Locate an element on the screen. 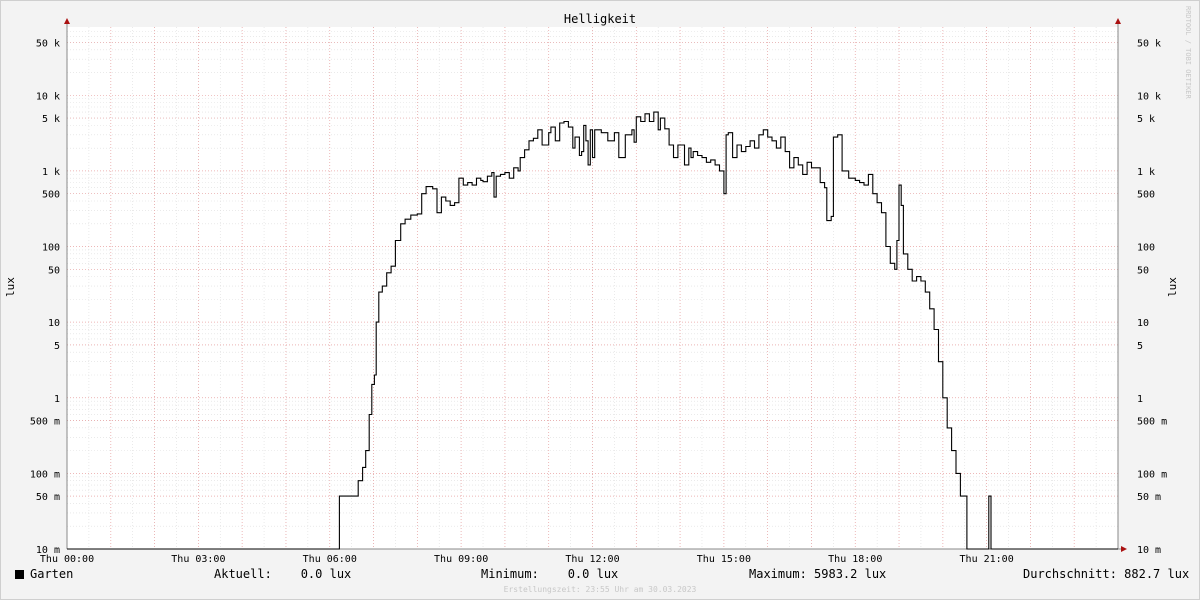 Image resolution: width=1200 pixels, height=600 pixels. x-tick-label: Thu 03:00 is located at coordinates (198, 559).